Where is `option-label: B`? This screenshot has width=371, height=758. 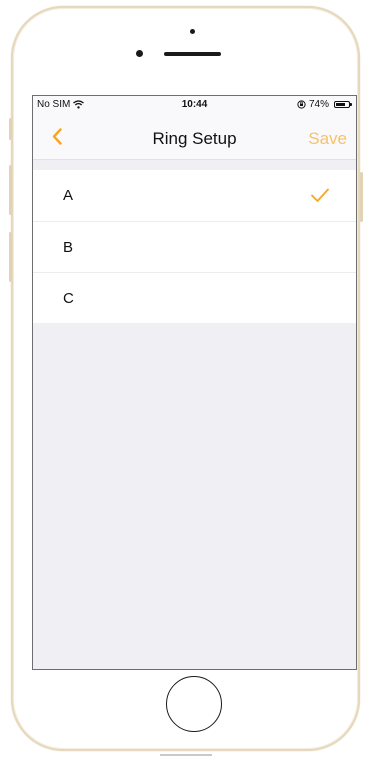
option-label: B is located at coordinates (68, 247).